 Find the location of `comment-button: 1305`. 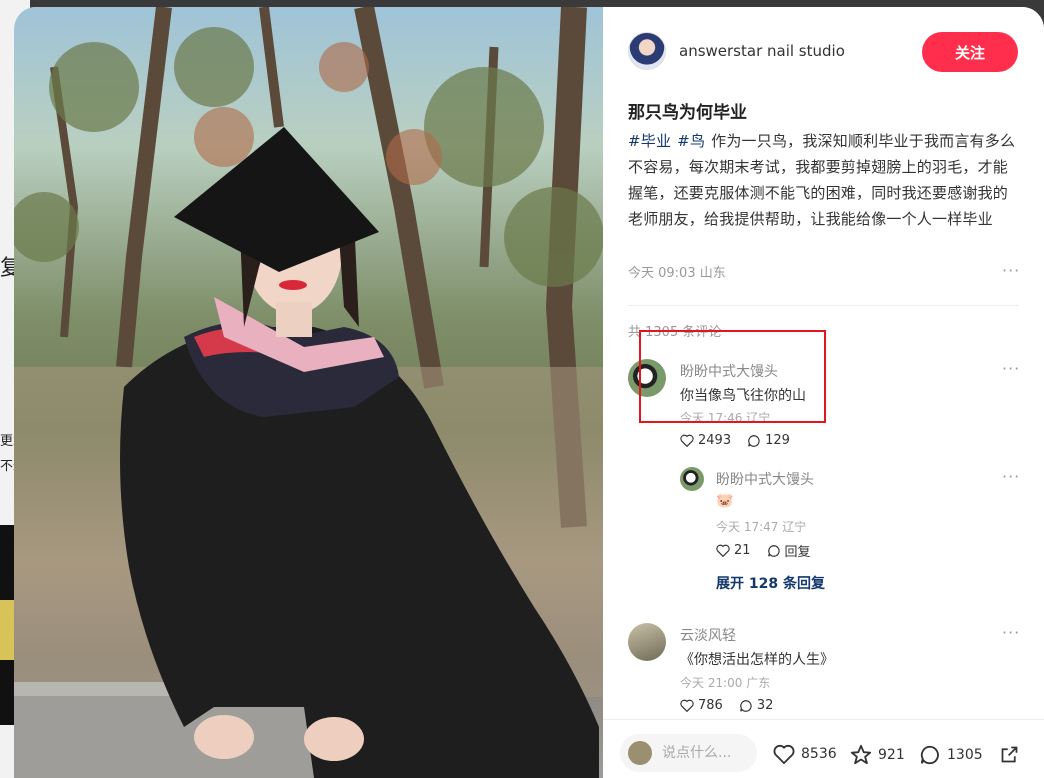

comment-button: 1305 is located at coordinates (951, 755).